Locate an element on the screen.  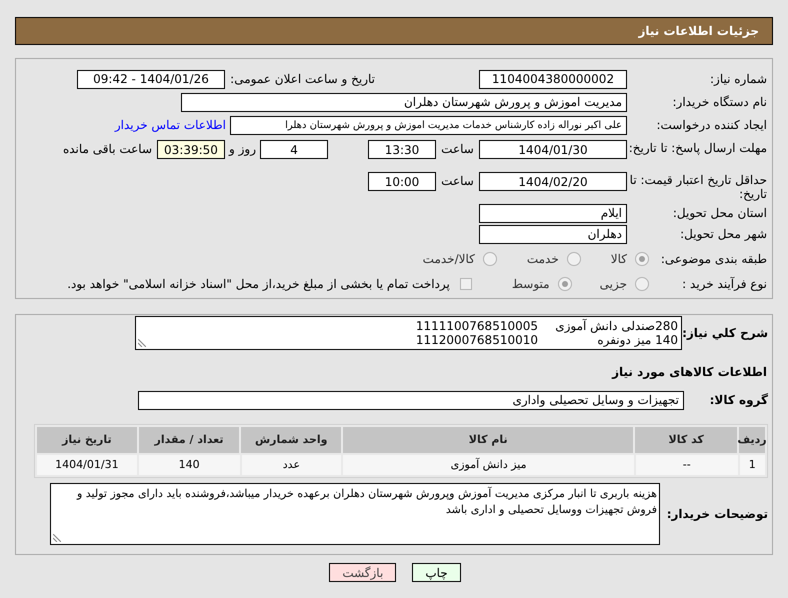
checkbox-label: پرداخت تمام یا بخشی از مبلغ خرید،از محل "اسناد خزانه اسلامی" خواهد بود. is located at coordinates (258, 284).